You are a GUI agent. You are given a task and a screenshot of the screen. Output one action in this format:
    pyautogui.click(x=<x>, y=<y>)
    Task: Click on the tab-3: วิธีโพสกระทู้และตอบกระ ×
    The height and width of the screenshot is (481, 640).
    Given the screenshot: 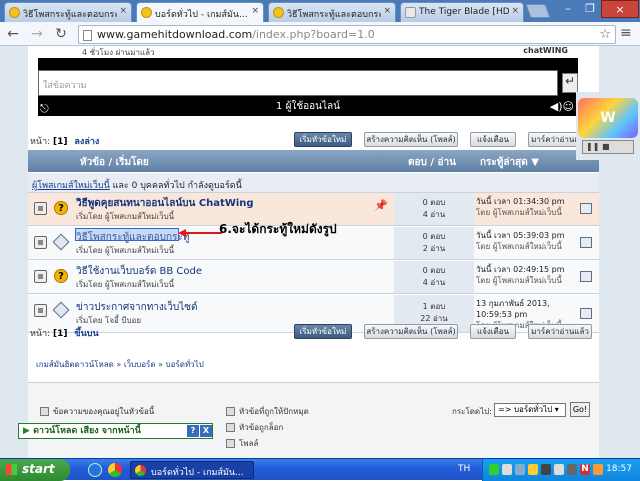 What is the action you would take?
    pyautogui.click(x=332, y=12)
    